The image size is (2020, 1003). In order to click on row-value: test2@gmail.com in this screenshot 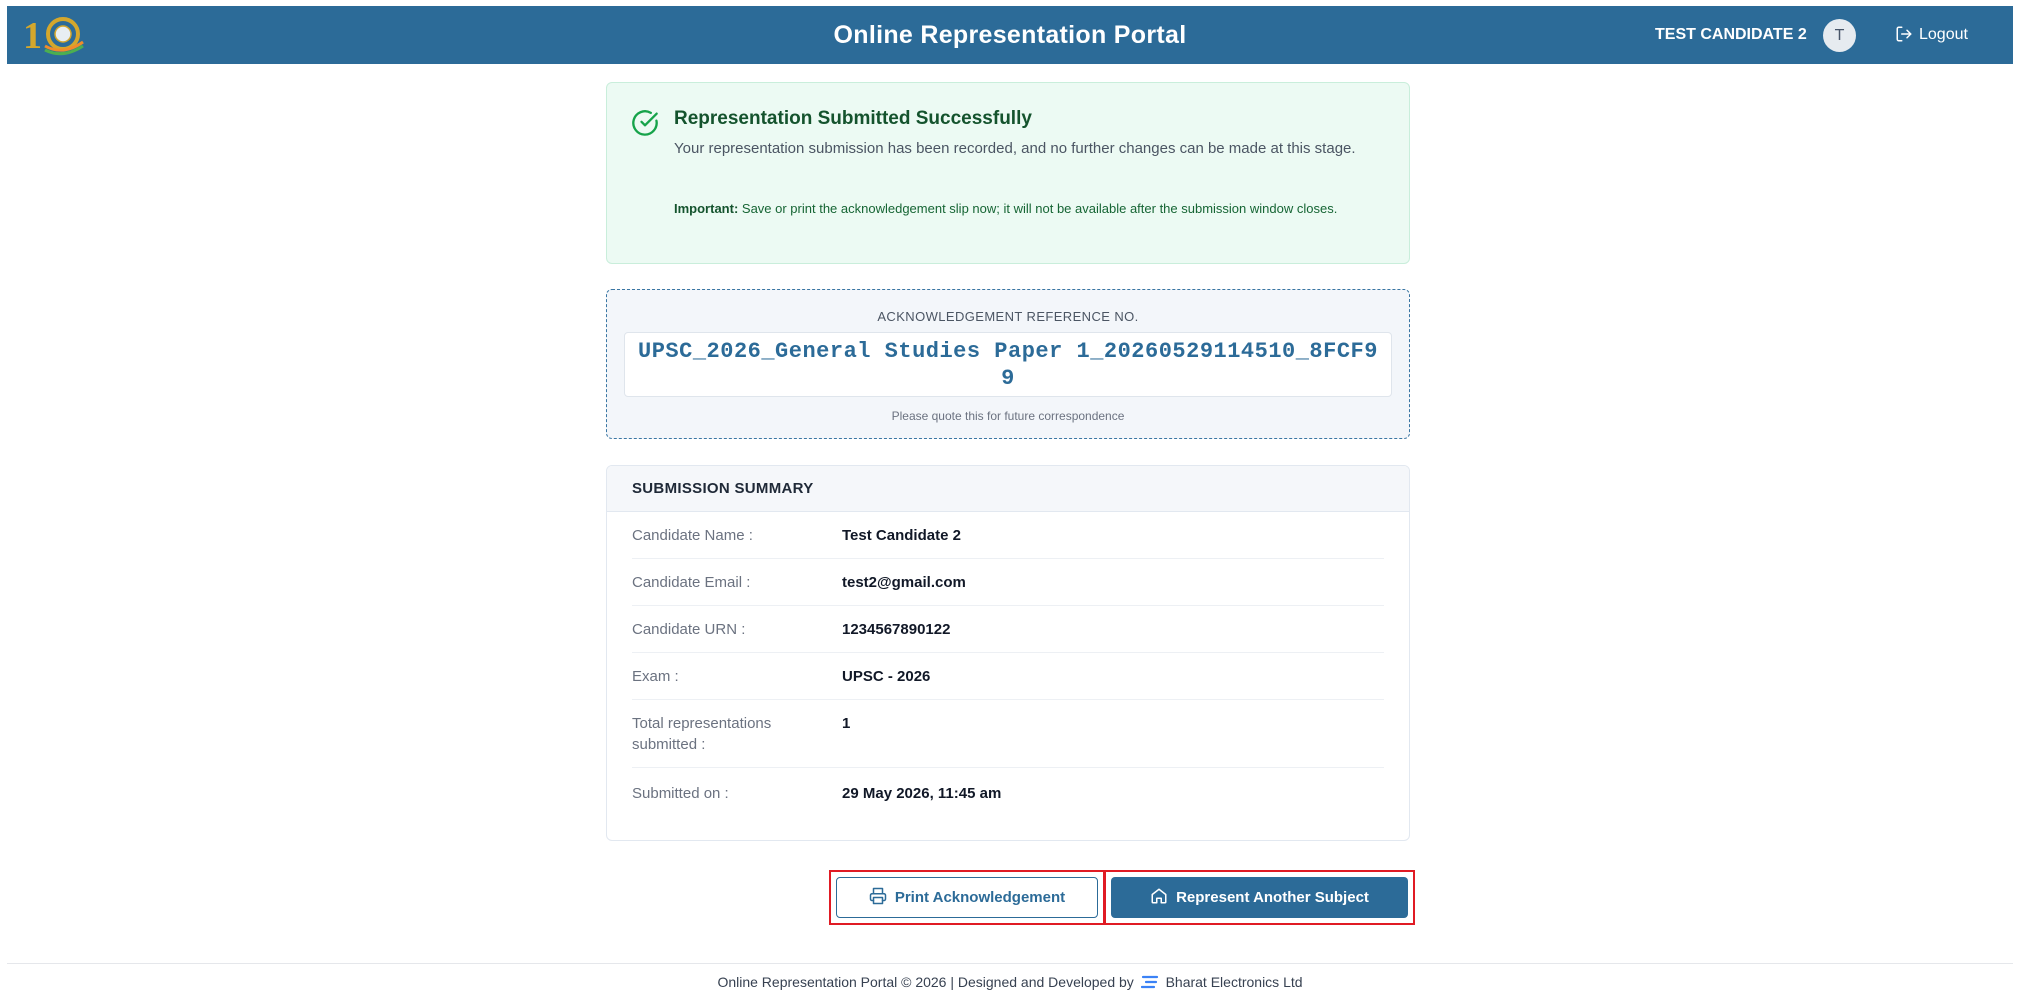, I will do `click(904, 582)`.